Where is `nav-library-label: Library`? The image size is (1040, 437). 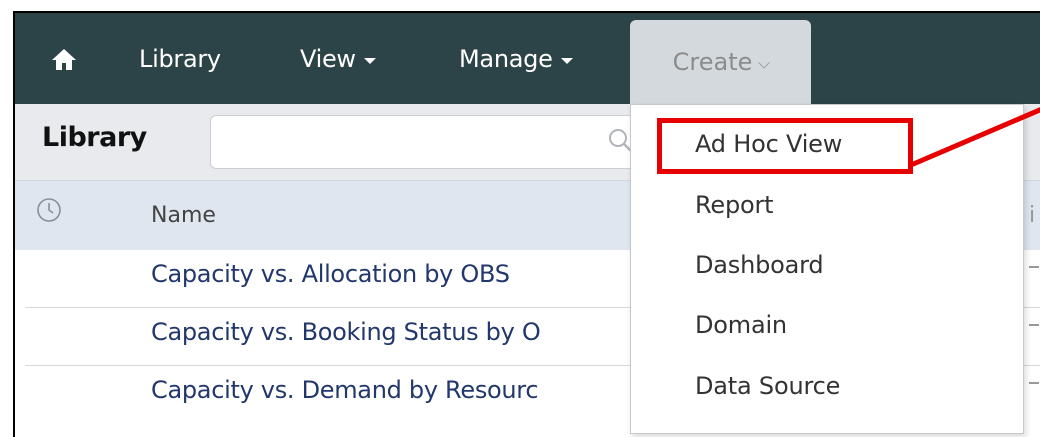
nav-library-label: Library is located at coordinates (180, 58).